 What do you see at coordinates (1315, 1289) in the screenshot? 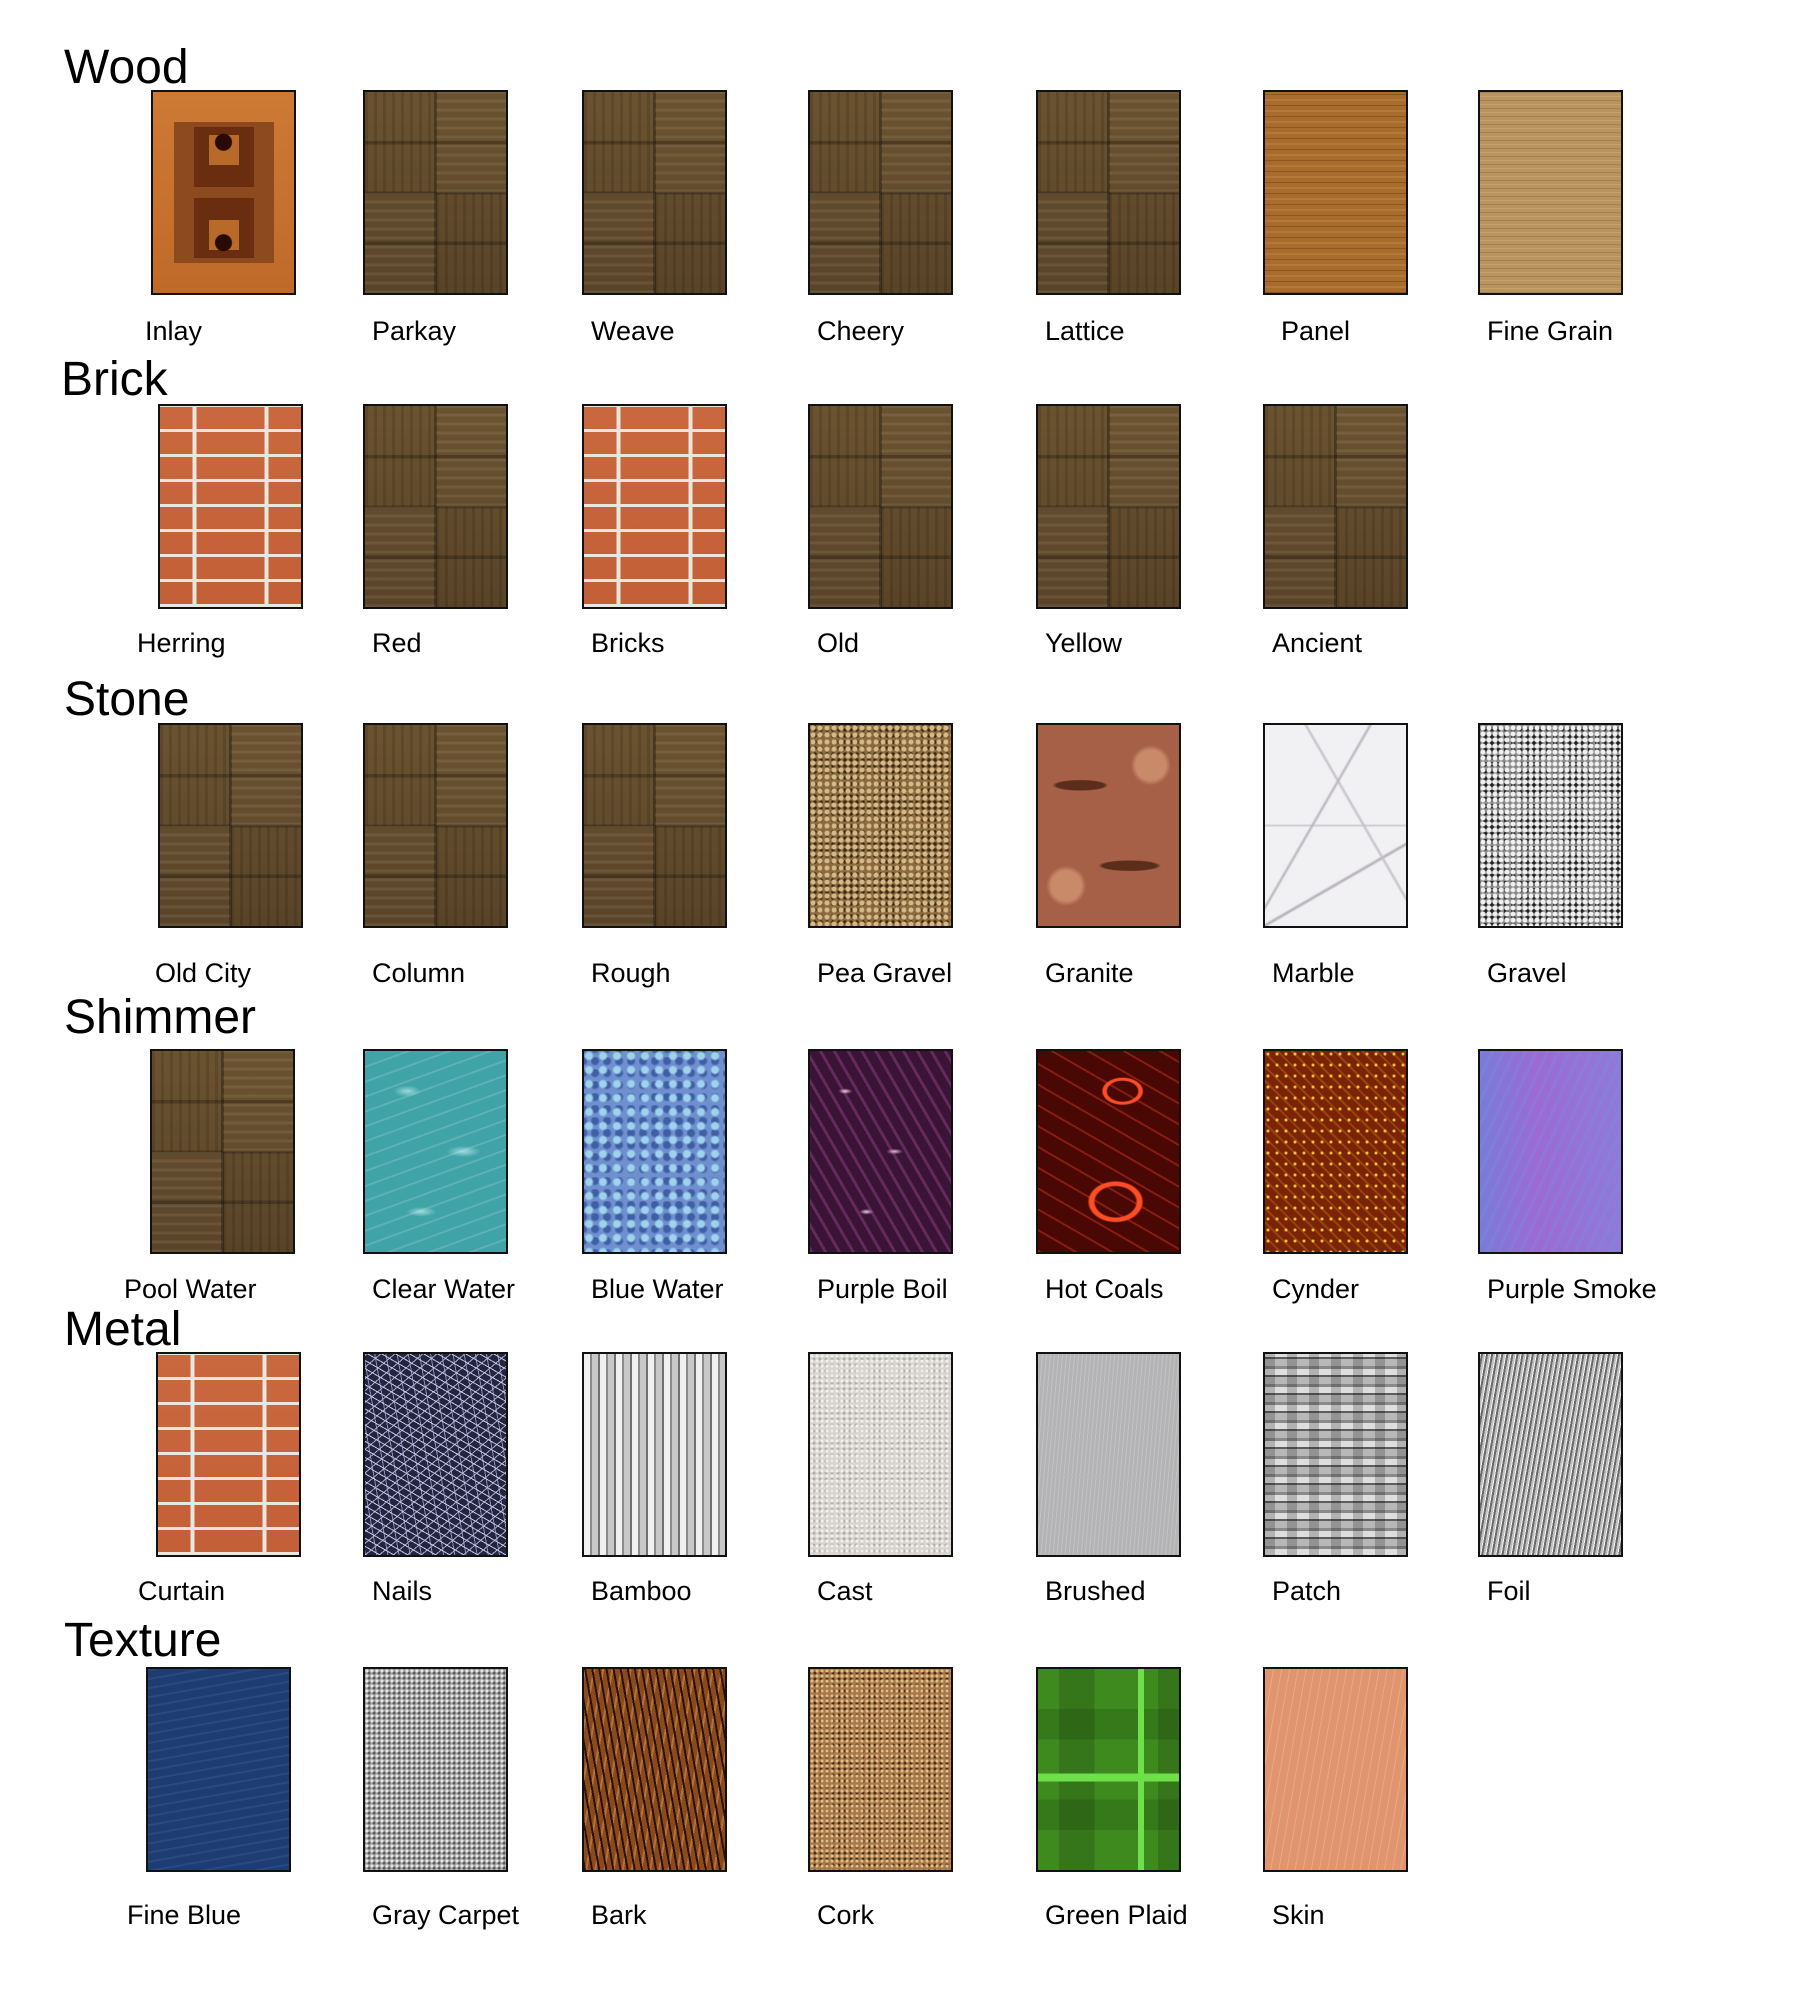
I see `texture-label-cynder: Cynder` at bounding box center [1315, 1289].